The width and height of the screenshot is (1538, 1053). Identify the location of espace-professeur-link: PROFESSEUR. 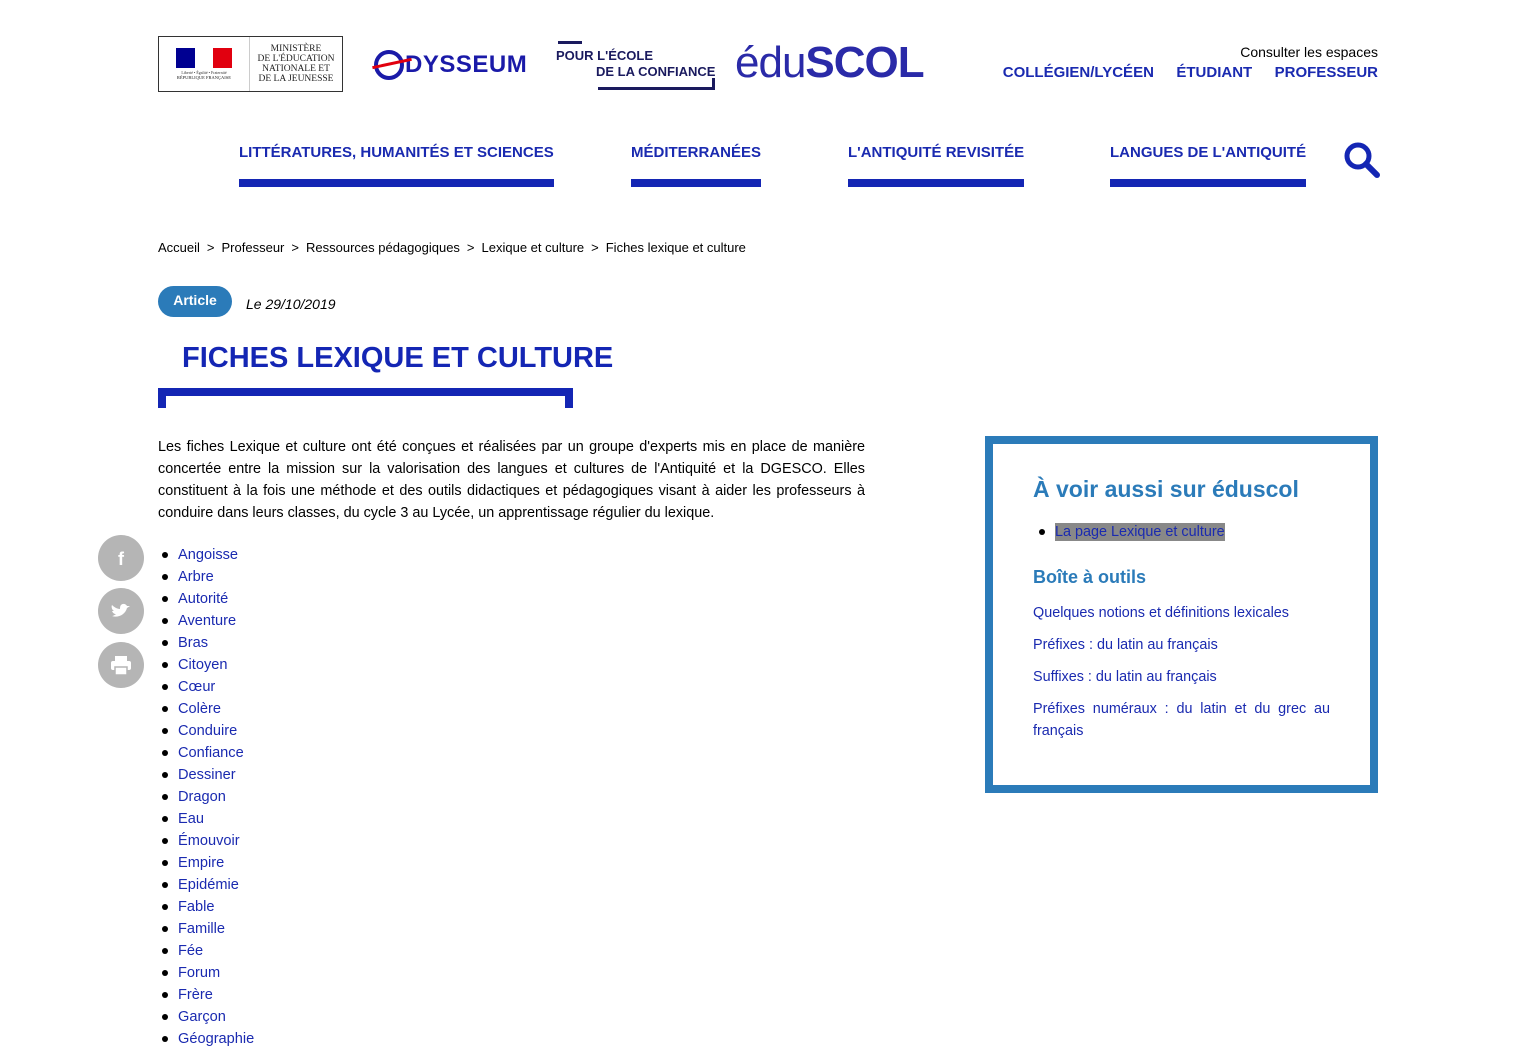
(1326, 72).